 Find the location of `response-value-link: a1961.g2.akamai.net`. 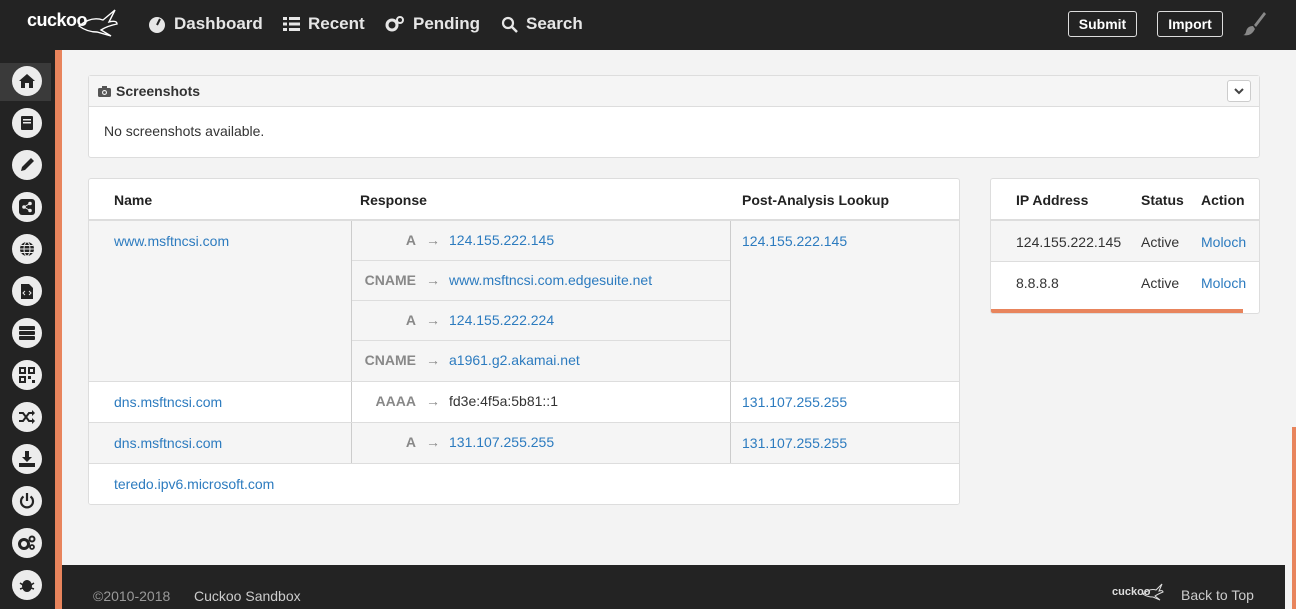

response-value-link: a1961.g2.akamai.net is located at coordinates (514, 360).